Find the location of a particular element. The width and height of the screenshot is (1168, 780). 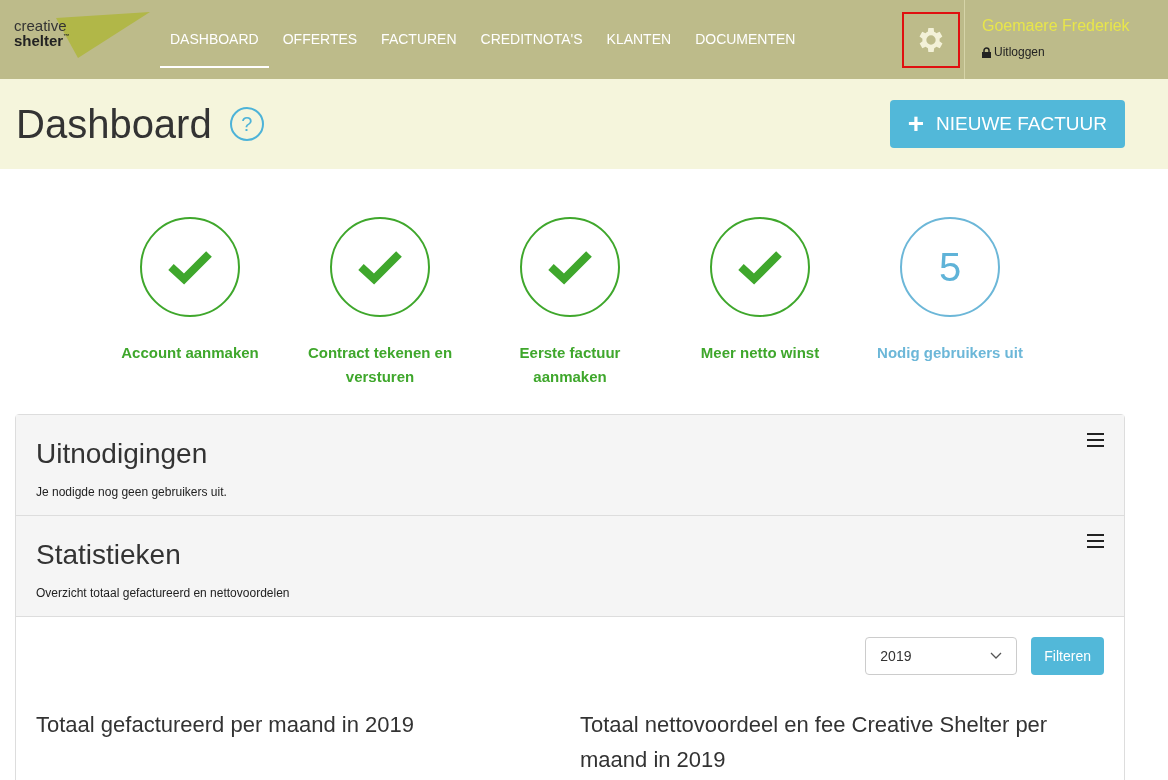

user-name: Goemaere Frederiek is located at coordinates (1056, 26).